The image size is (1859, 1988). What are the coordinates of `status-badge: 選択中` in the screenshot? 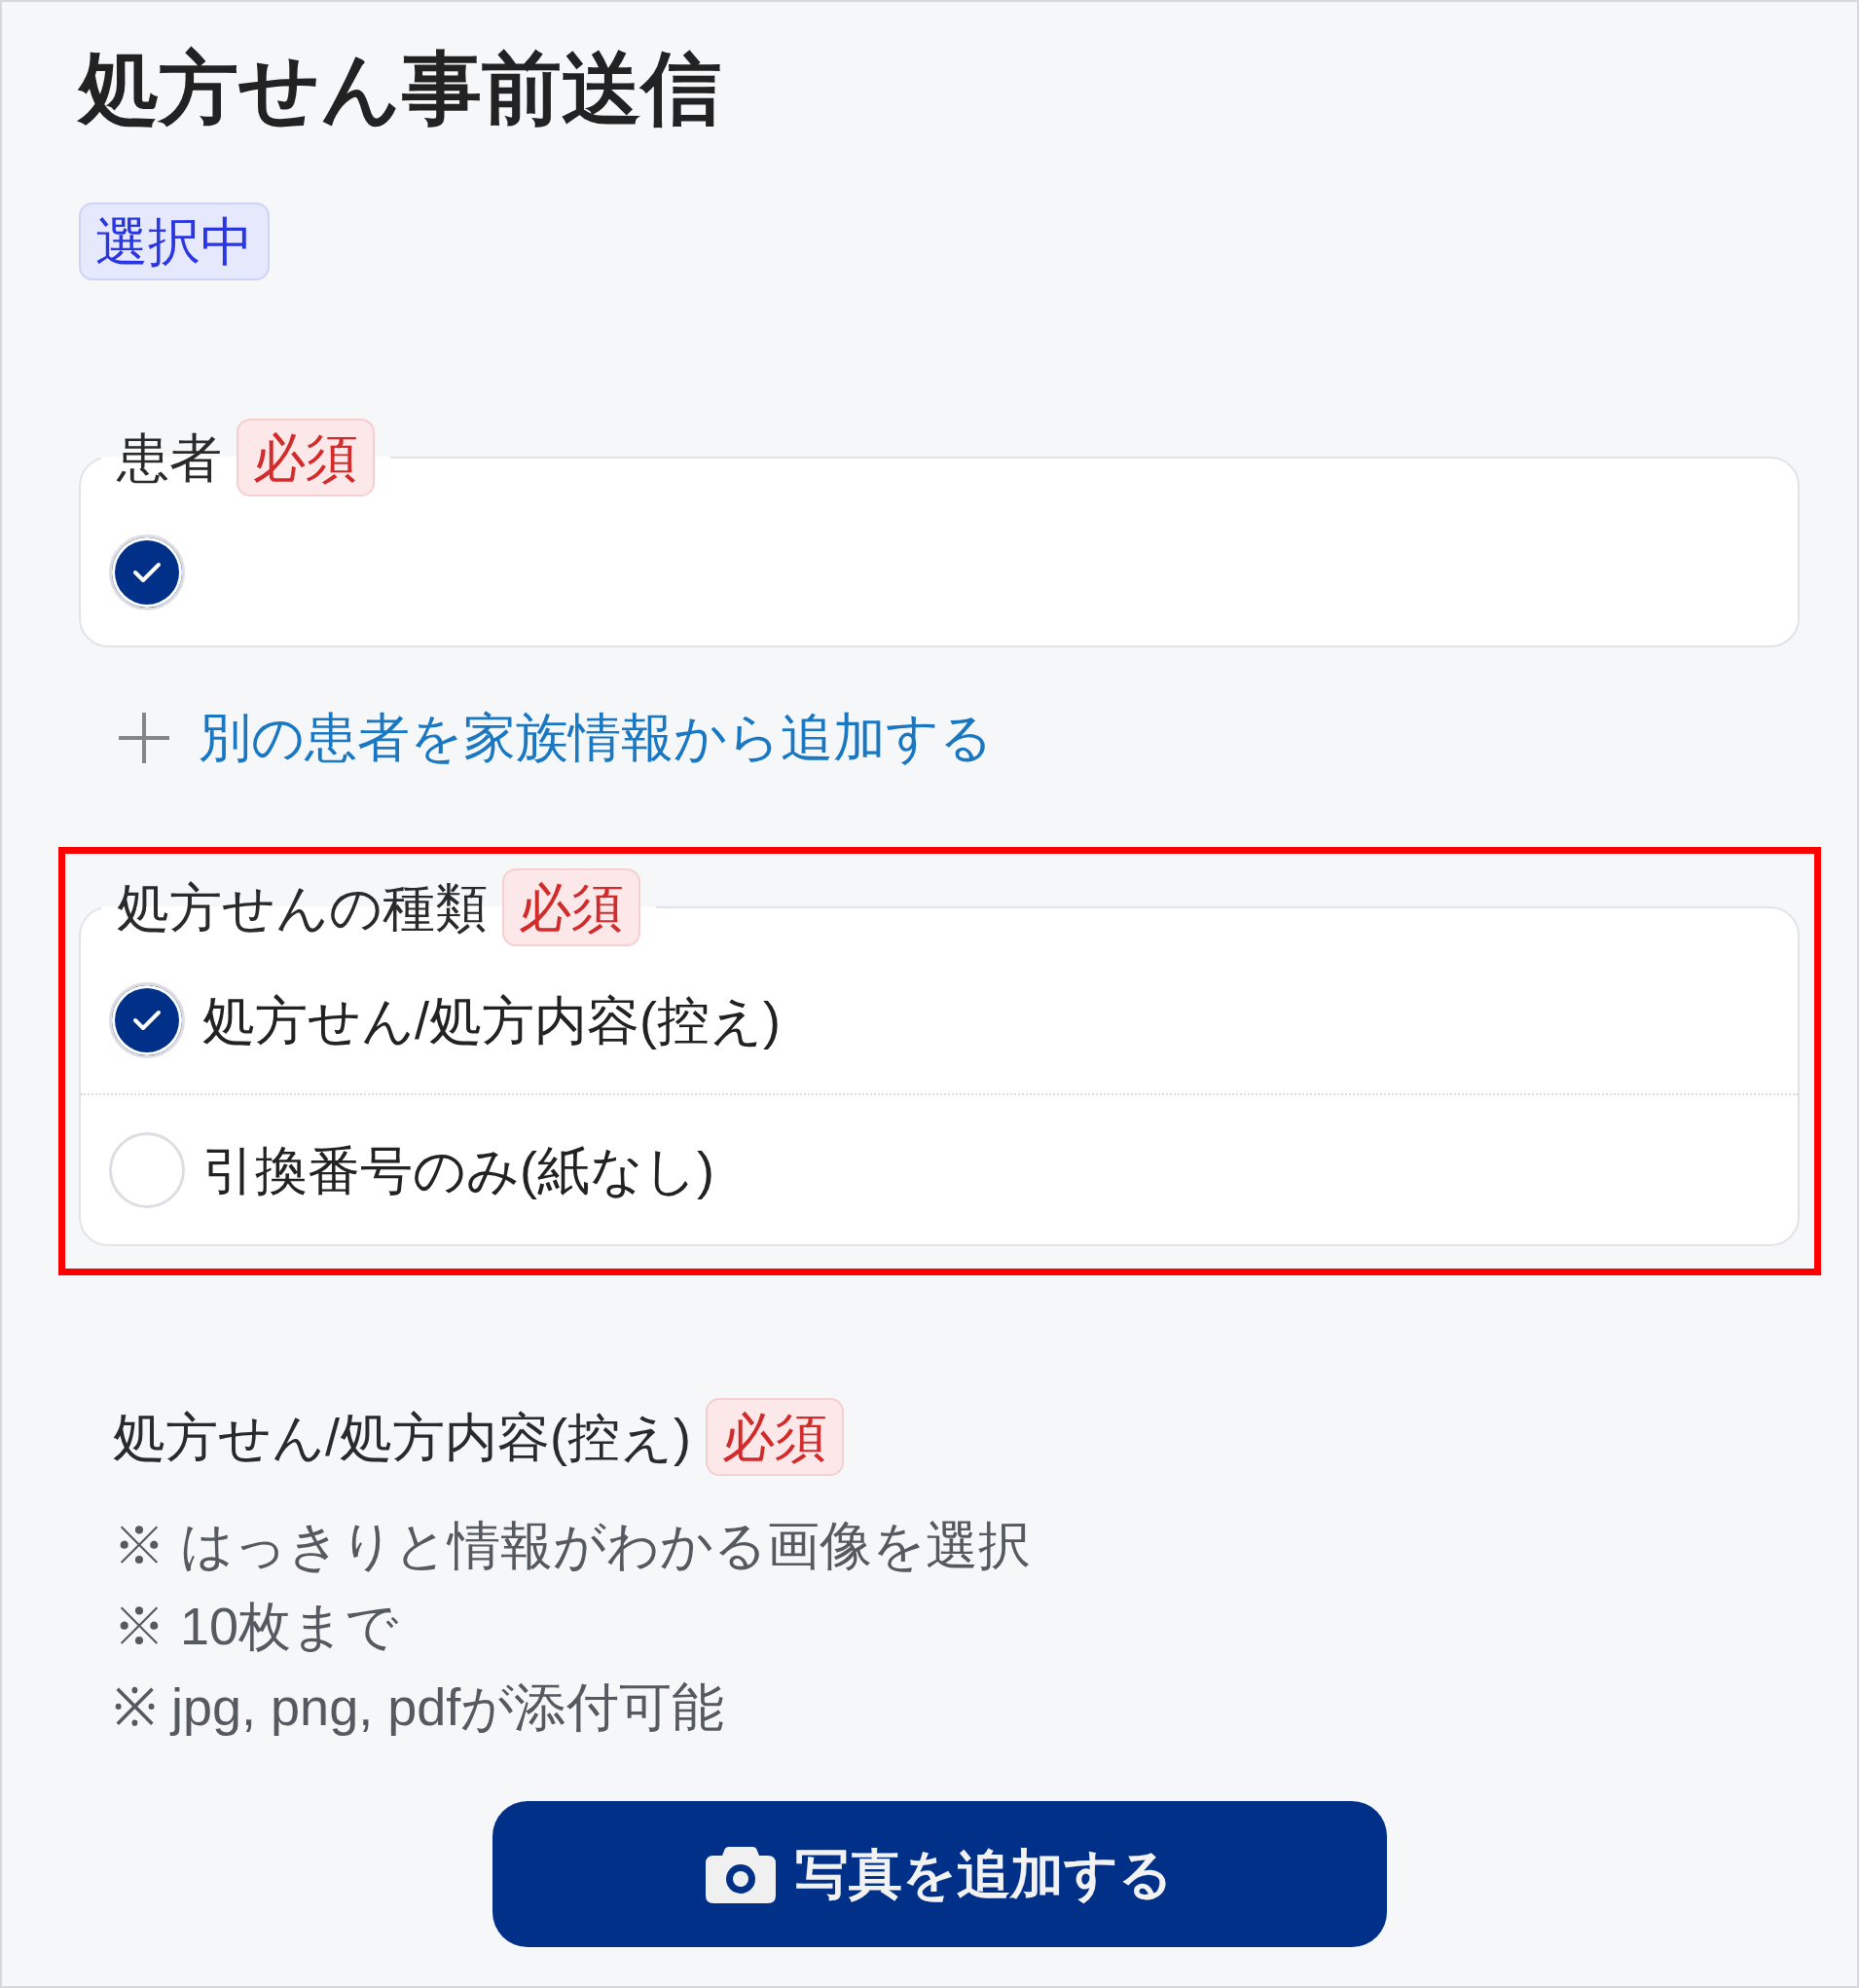 It's located at (175, 241).